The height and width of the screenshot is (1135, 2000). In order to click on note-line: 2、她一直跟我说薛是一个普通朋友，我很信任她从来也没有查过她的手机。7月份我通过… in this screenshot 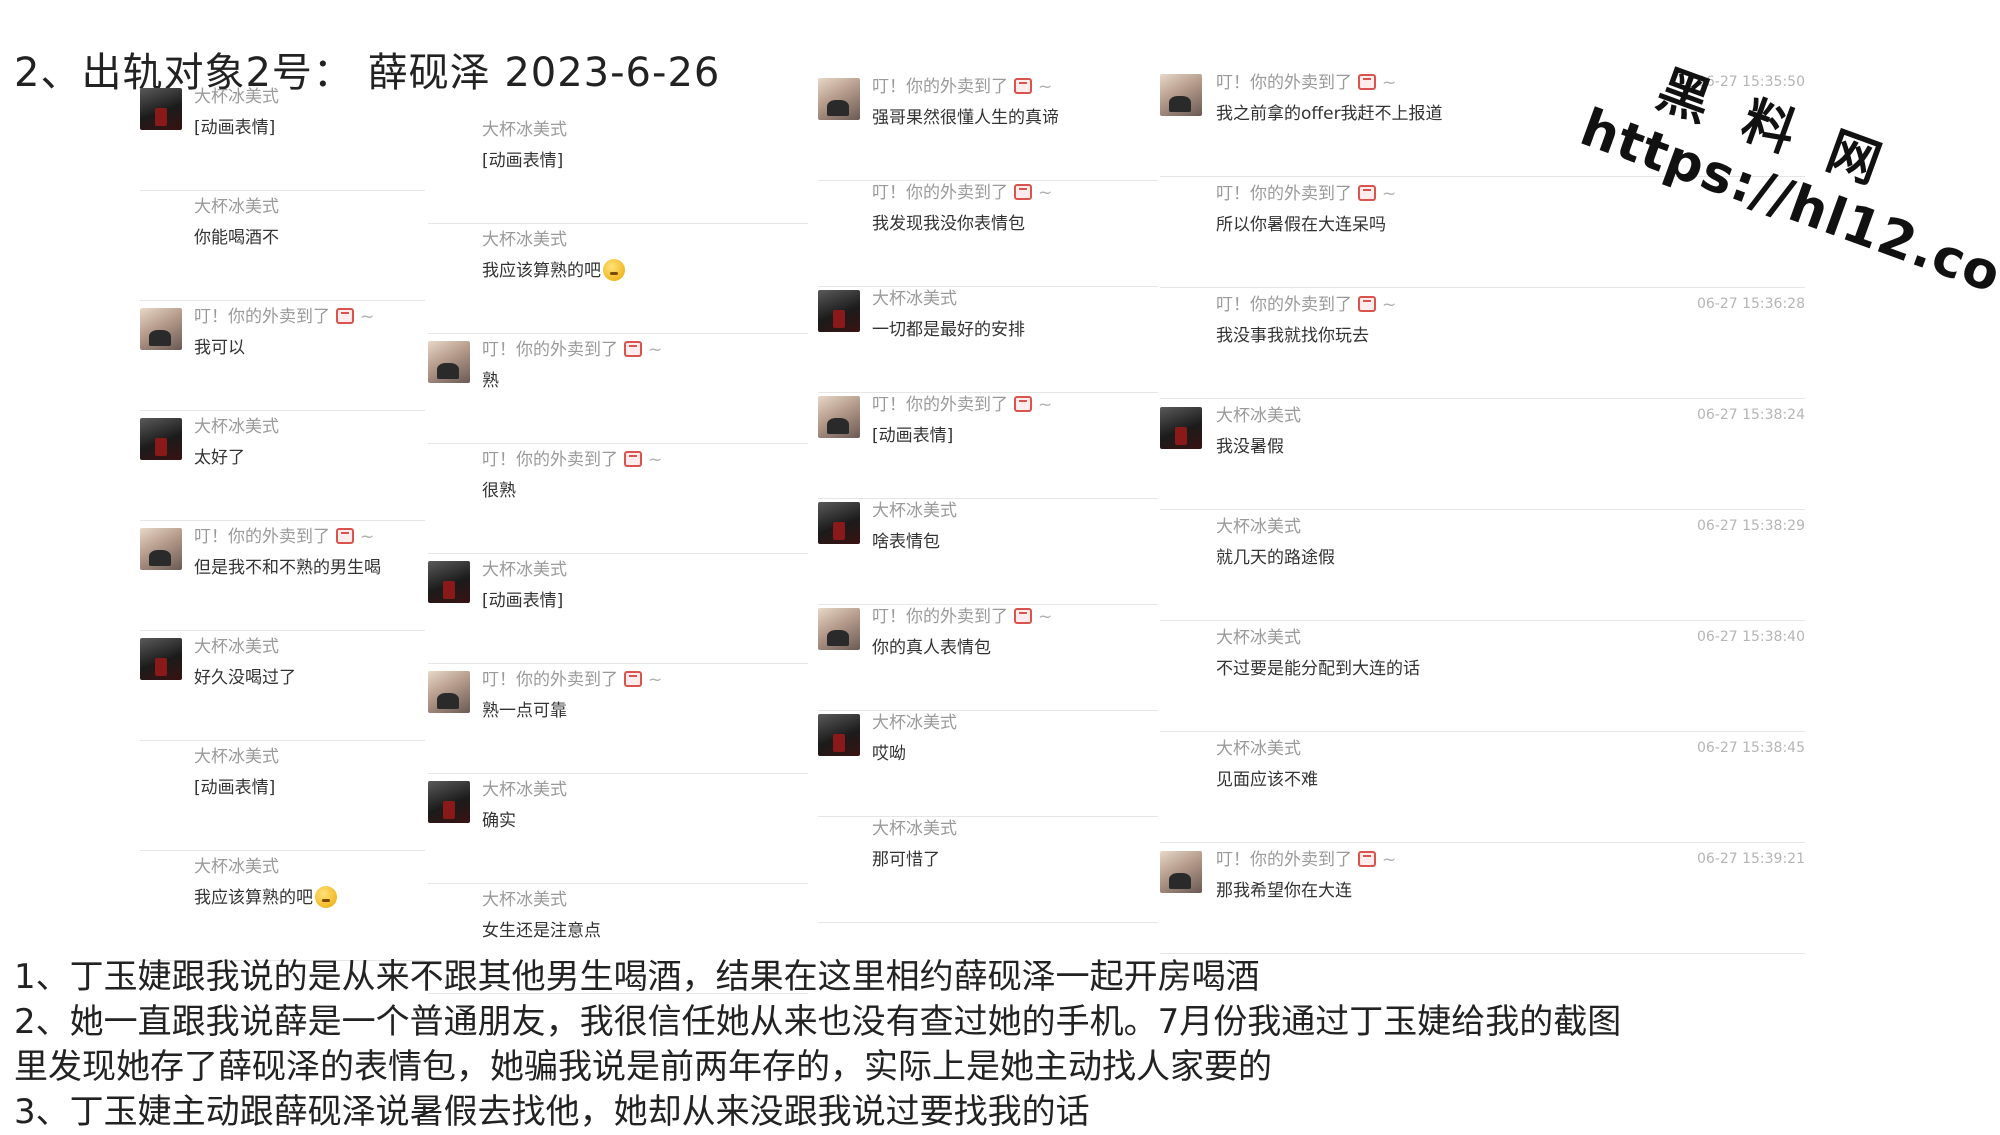, I will do `click(818, 1022)`.